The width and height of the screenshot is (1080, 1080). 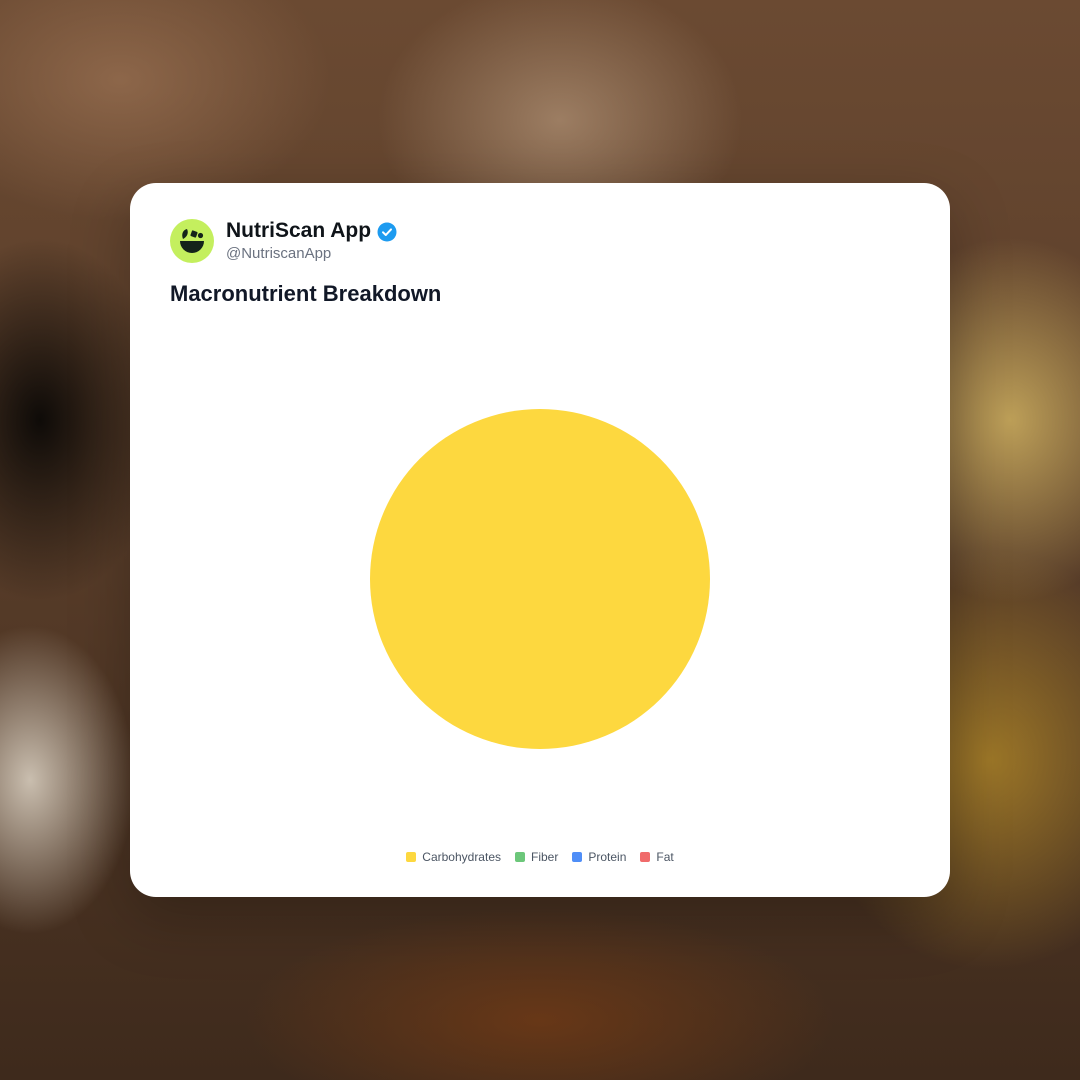 What do you see at coordinates (645, 857) in the screenshot?
I see `legend-swatch-fat` at bounding box center [645, 857].